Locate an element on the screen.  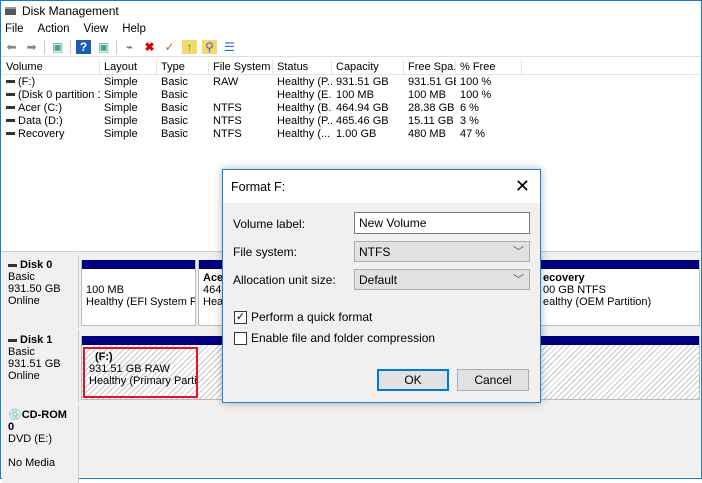
checkbox-unchecked is located at coordinates (240, 338).